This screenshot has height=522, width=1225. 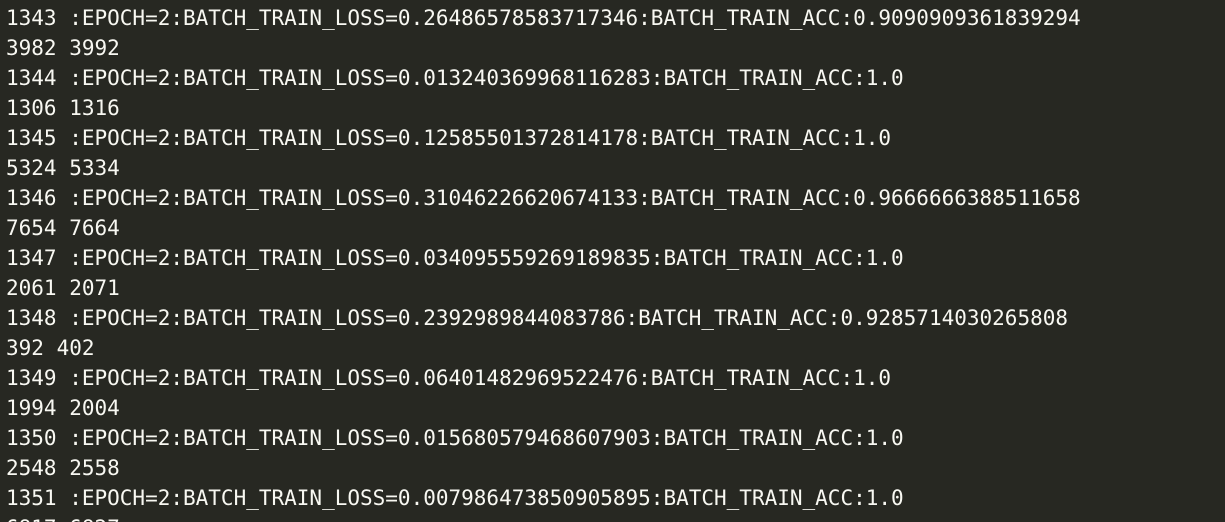 I want to click on terminal-line: 6817 6827, so click(x=543, y=517).